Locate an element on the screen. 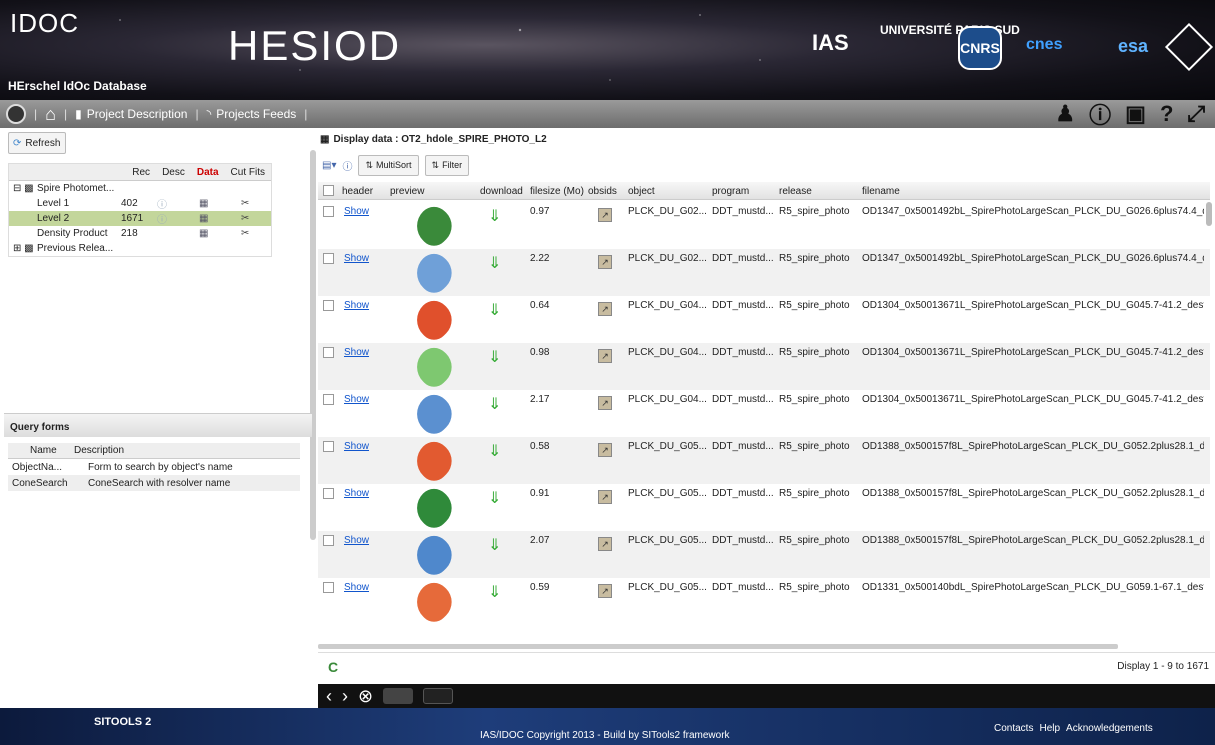 This screenshot has width=1215, height=745. contacts-link: Contacts is located at coordinates (1013, 728).